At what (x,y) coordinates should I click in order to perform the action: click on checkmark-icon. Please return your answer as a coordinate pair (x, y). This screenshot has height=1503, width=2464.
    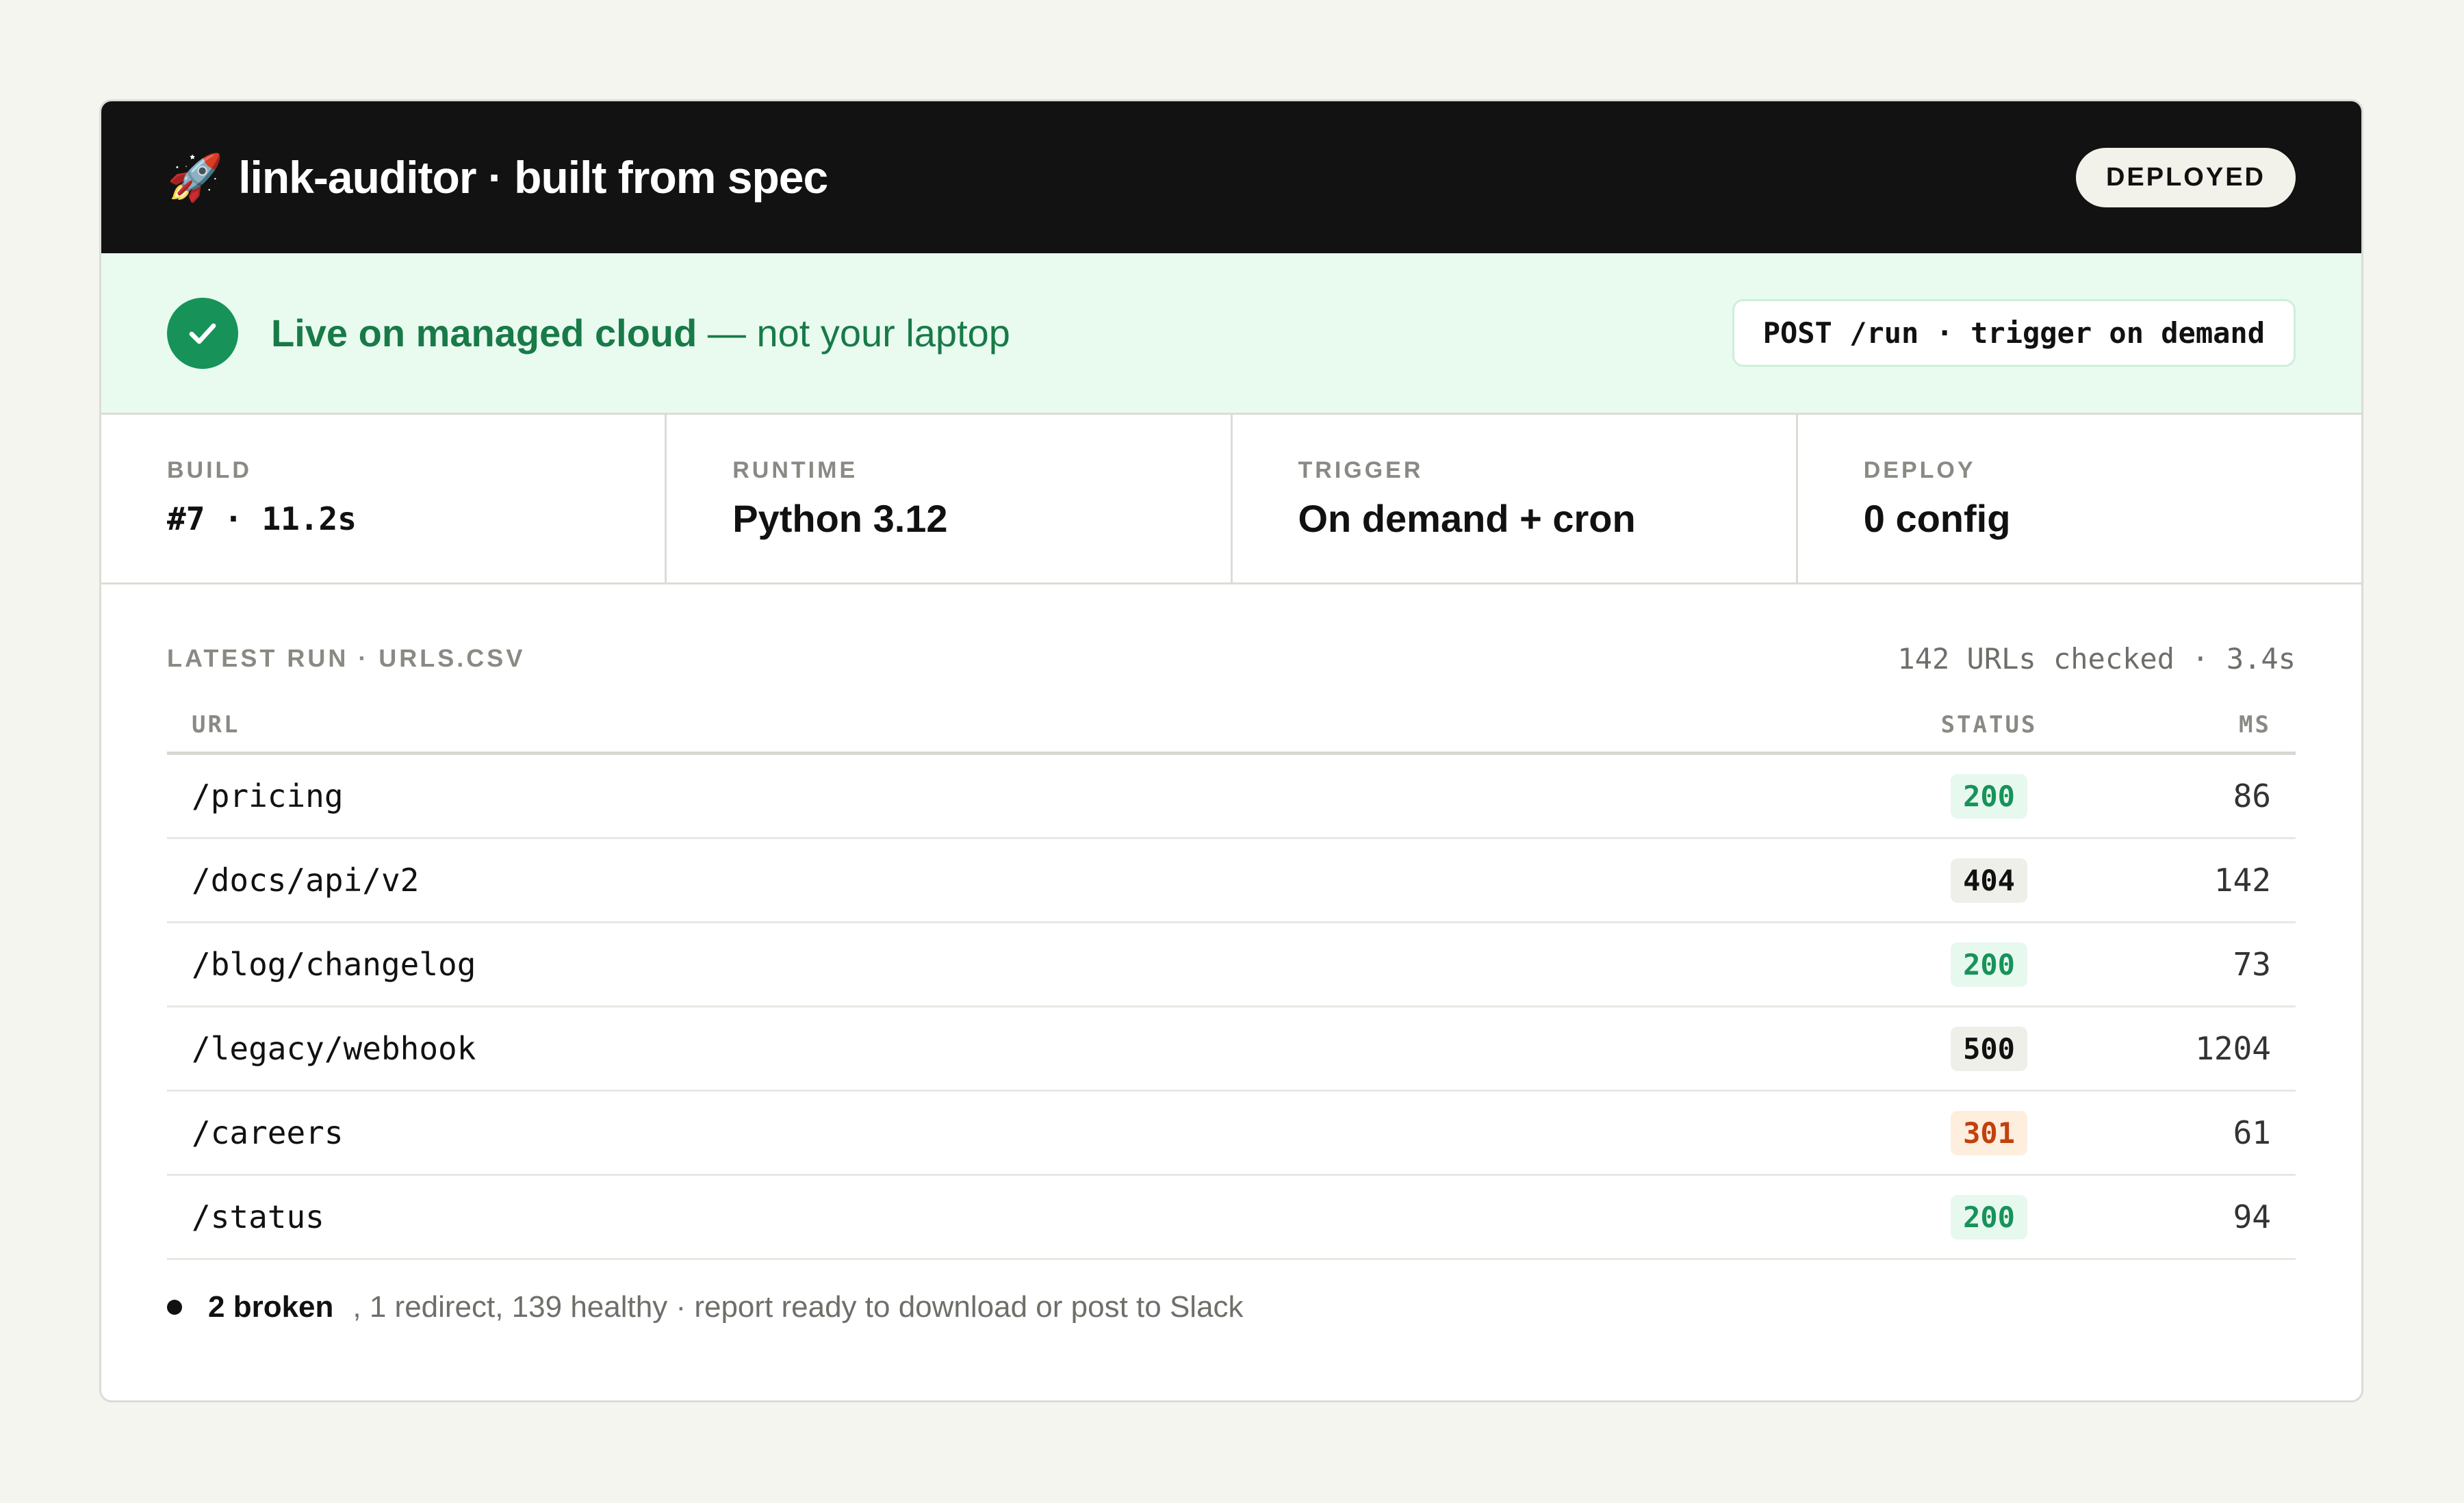
    Looking at the image, I should click on (202, 333).